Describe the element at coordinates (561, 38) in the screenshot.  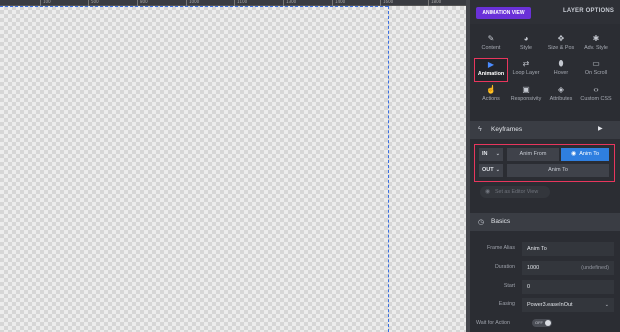
I see `move-icon: ✥` at that location.